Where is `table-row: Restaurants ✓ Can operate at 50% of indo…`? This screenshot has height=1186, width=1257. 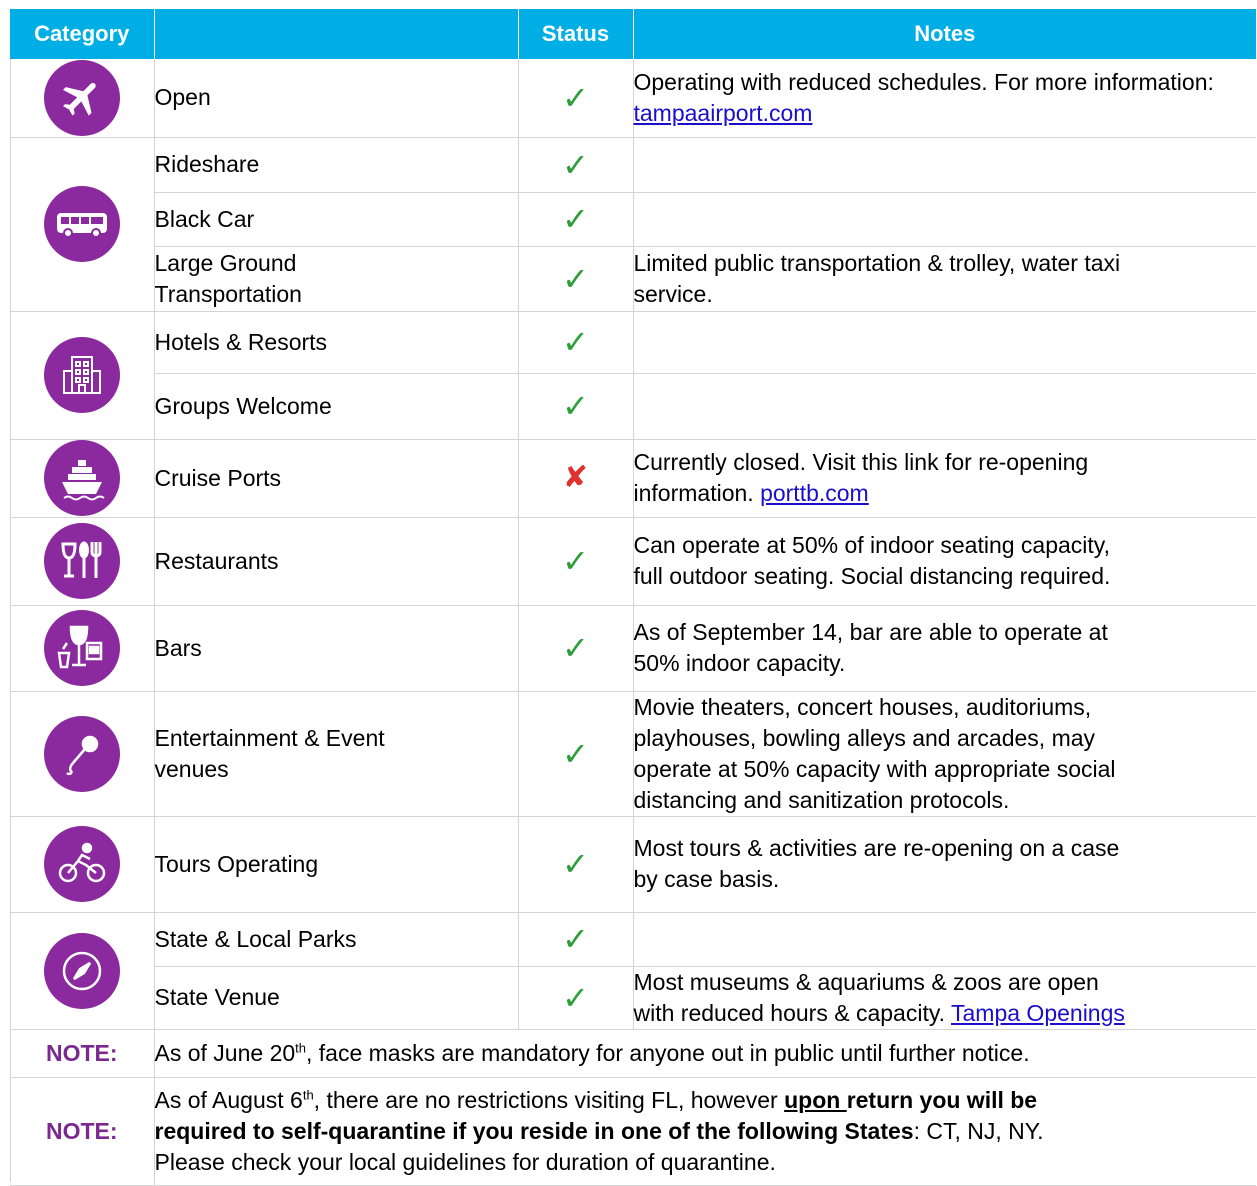
table-row: Restaurants ✓ Can operate at 50% of indo… is located at coordinates (633, 561).